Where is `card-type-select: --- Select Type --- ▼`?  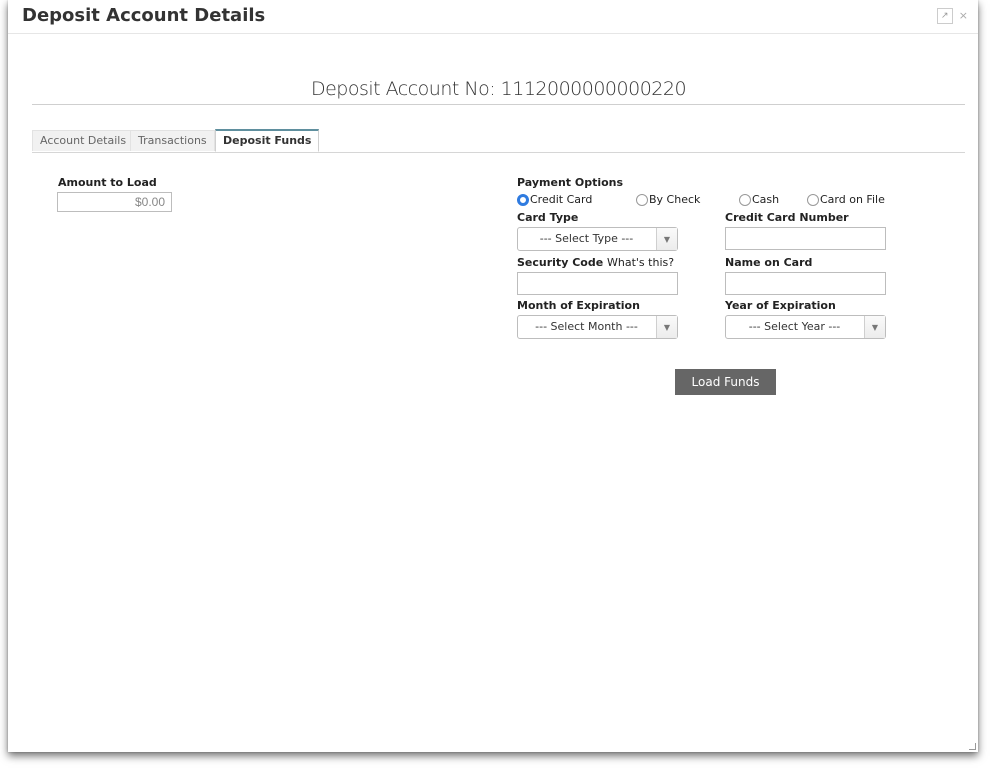
card-type-select: --- Select Type --- ▼ is located at coordinates (597, 239).